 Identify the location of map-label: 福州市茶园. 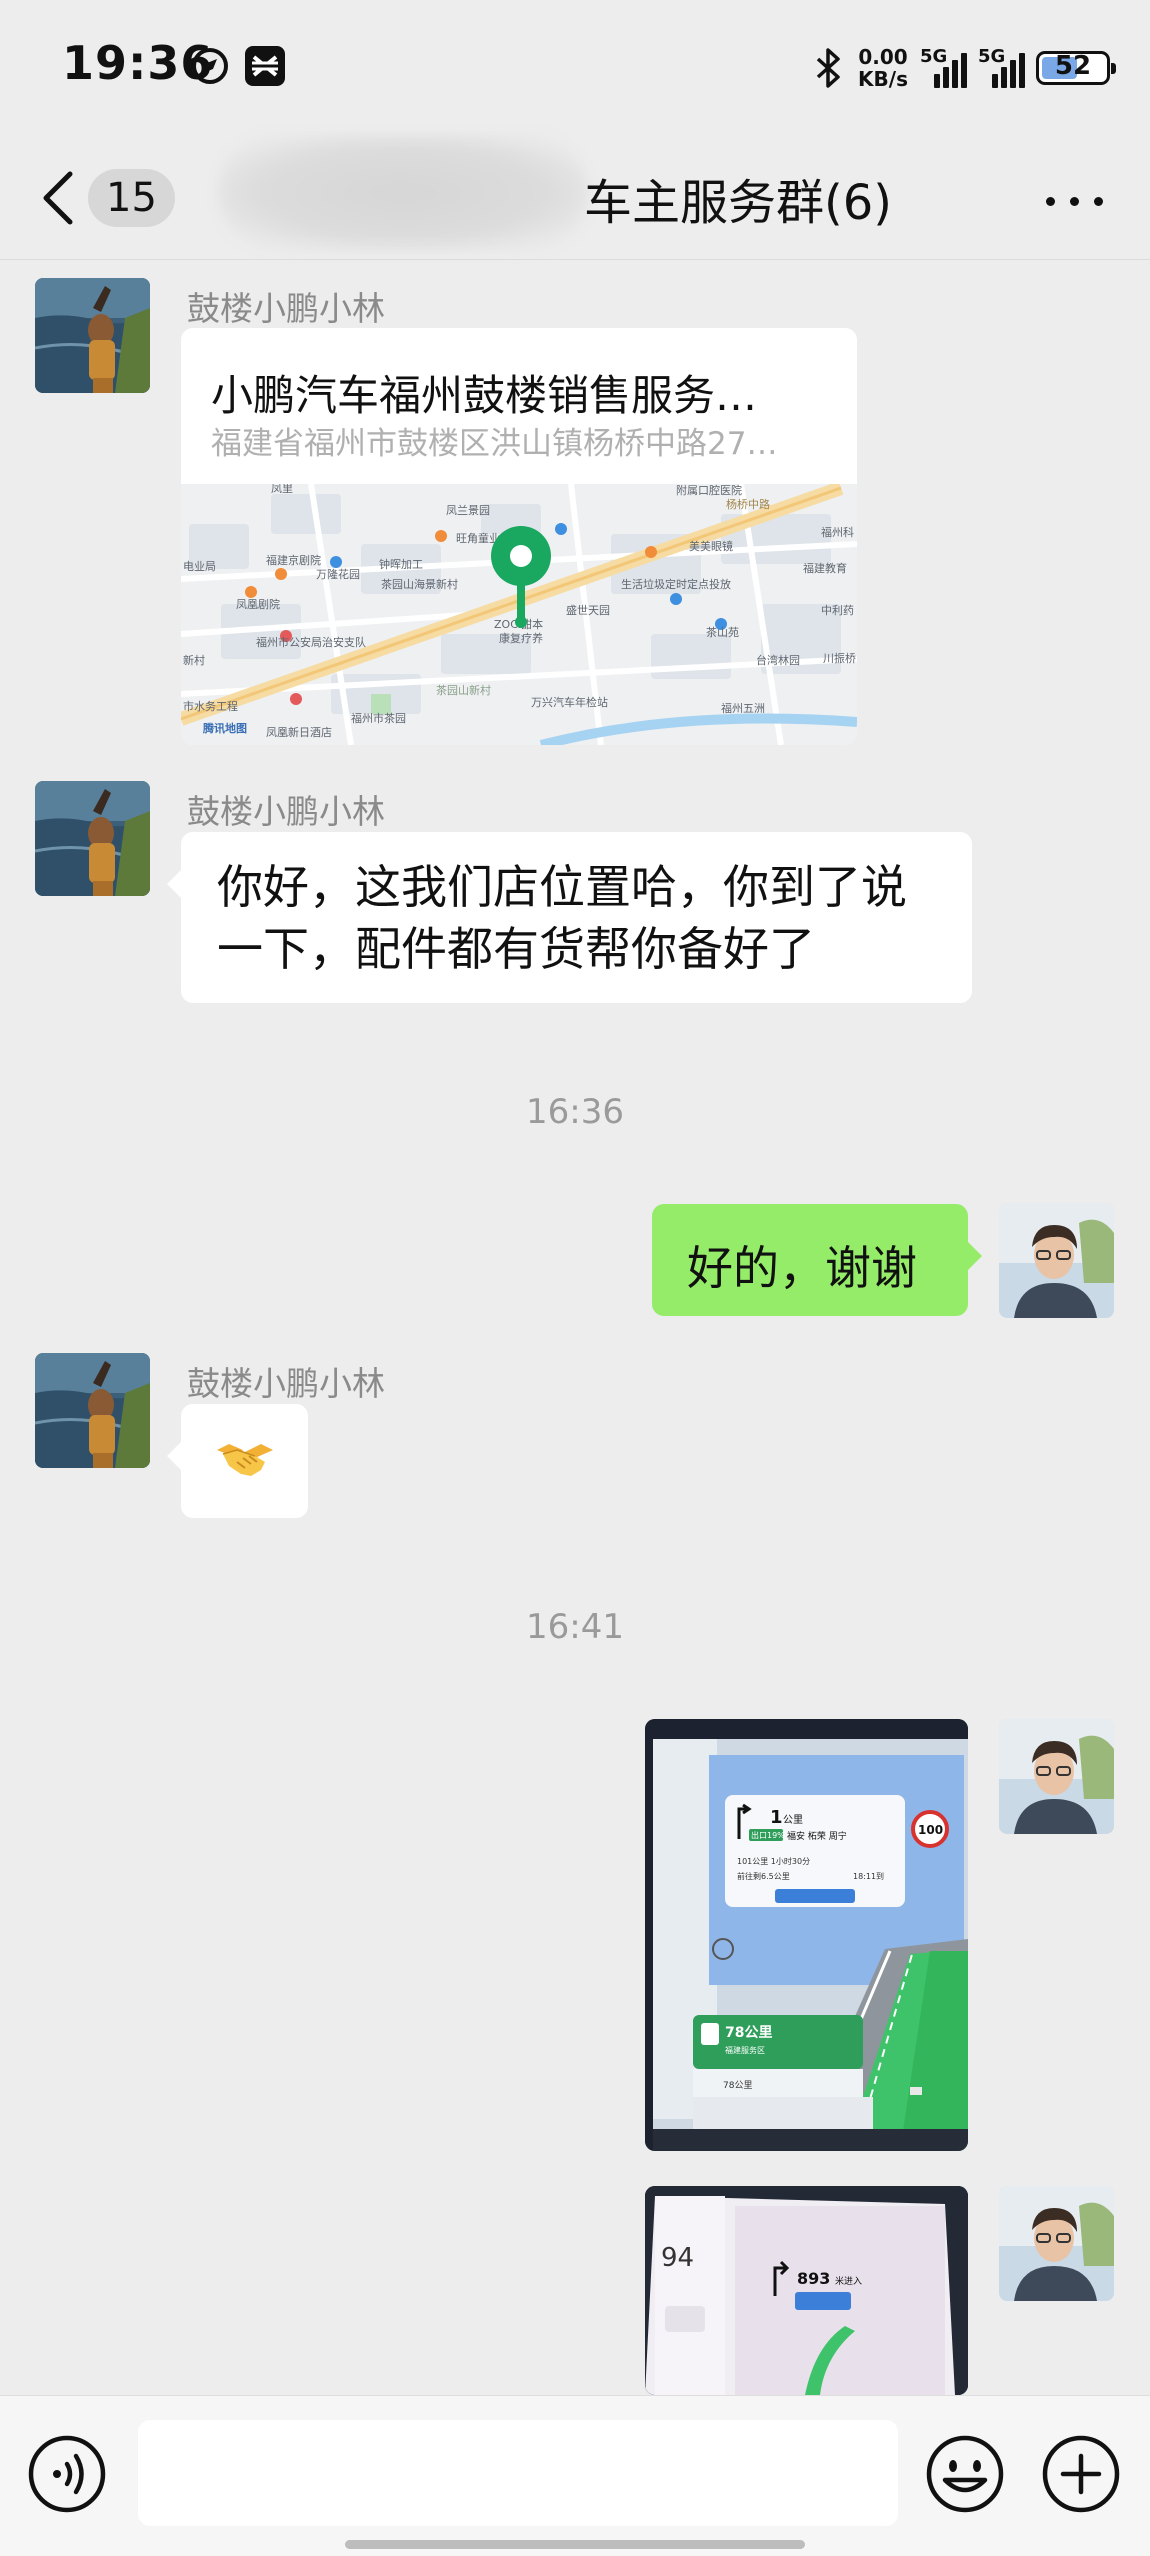
(378, 718).